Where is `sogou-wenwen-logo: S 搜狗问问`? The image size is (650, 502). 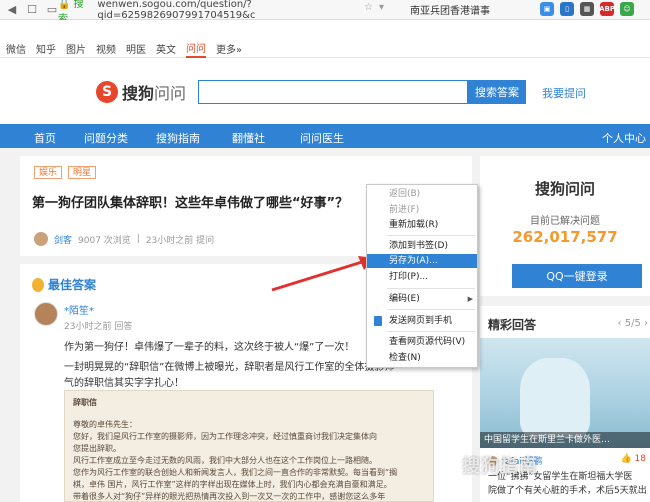
sogou-wenwen-logo: S 搜狗问问 is located at coordinates (141, 92).